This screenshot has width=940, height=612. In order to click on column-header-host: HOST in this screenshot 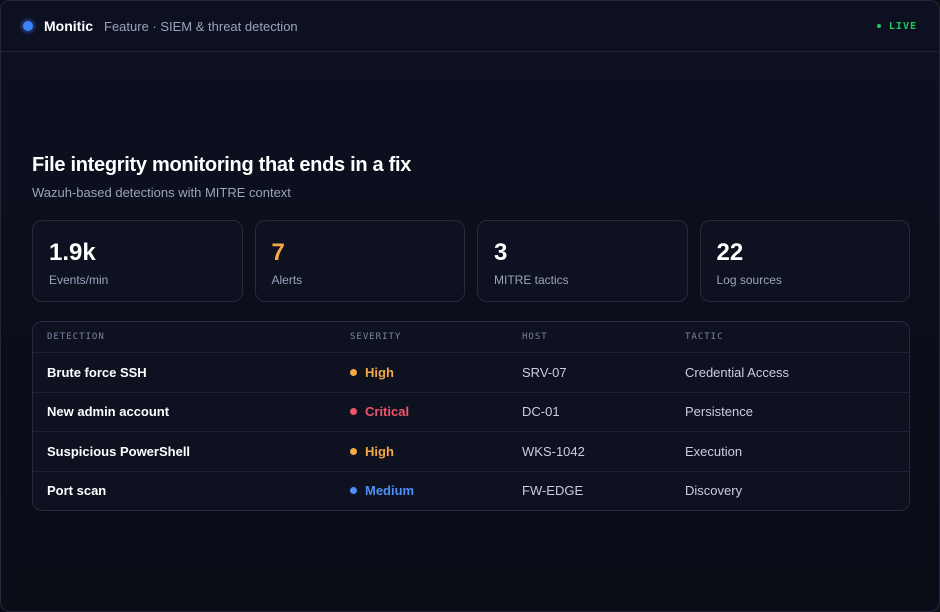, I will do `click(535, 337)`.